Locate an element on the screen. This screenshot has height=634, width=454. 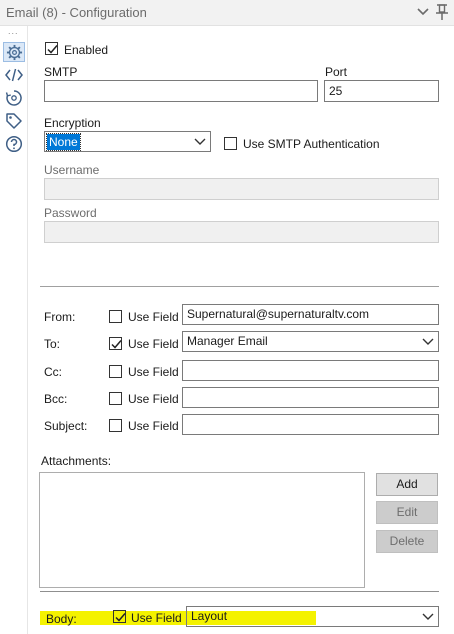
gear-icon is located at coordinates (14, 52).